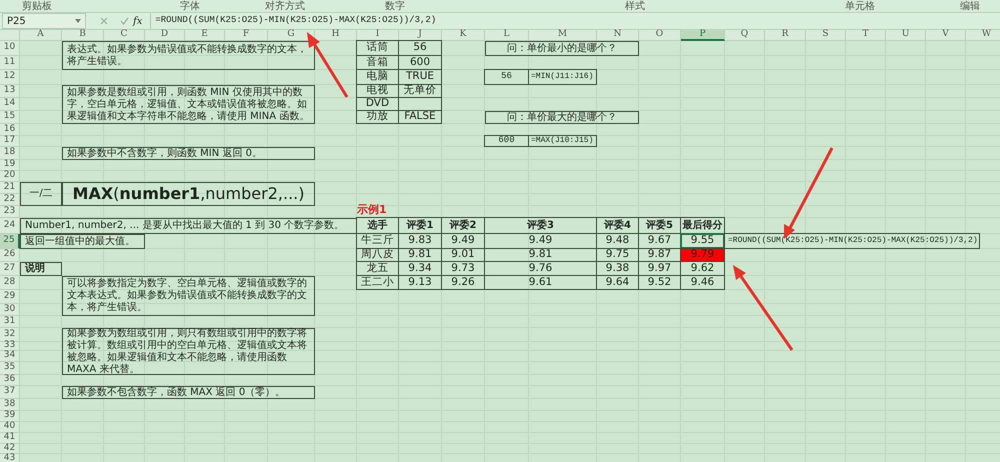  What do you see at coordinates (137, 21) in the screenshot?
I see `function-button: fx` at bounding box center [137, 21].